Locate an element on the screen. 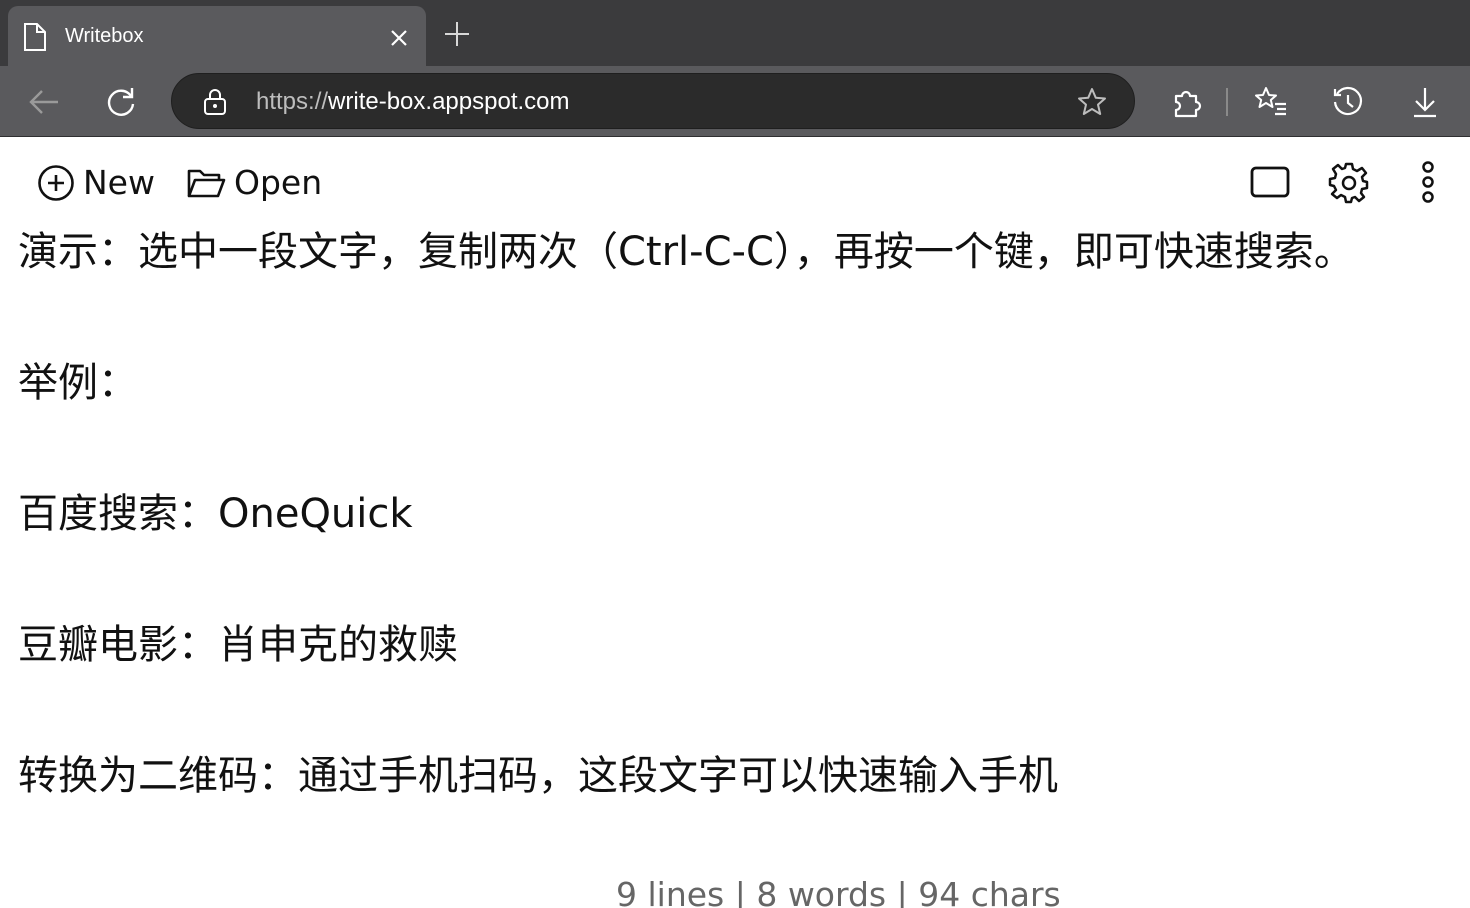 The height and width of the screenshot is (908, 1470). url-text: https://write-box.appspot.com is located at coordinates (413, 102).